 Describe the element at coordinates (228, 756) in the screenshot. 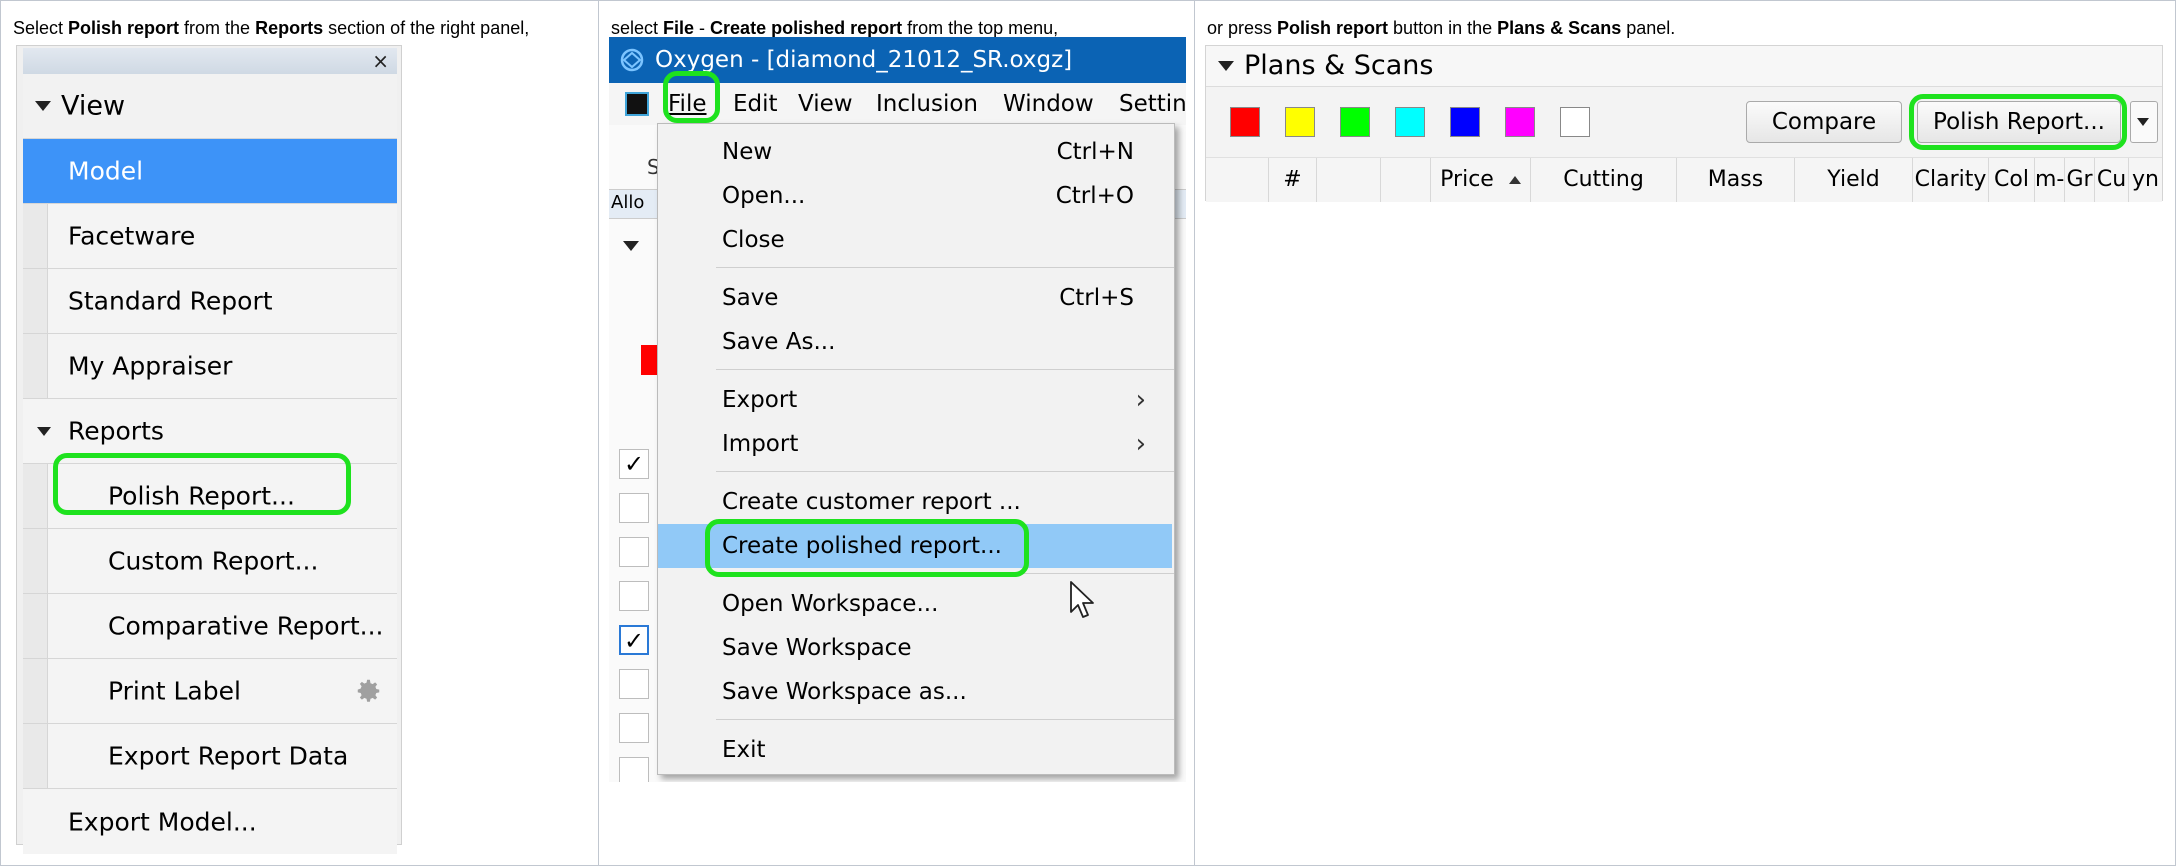

I see `sidebar-item-label: Export Report Data` at that location.